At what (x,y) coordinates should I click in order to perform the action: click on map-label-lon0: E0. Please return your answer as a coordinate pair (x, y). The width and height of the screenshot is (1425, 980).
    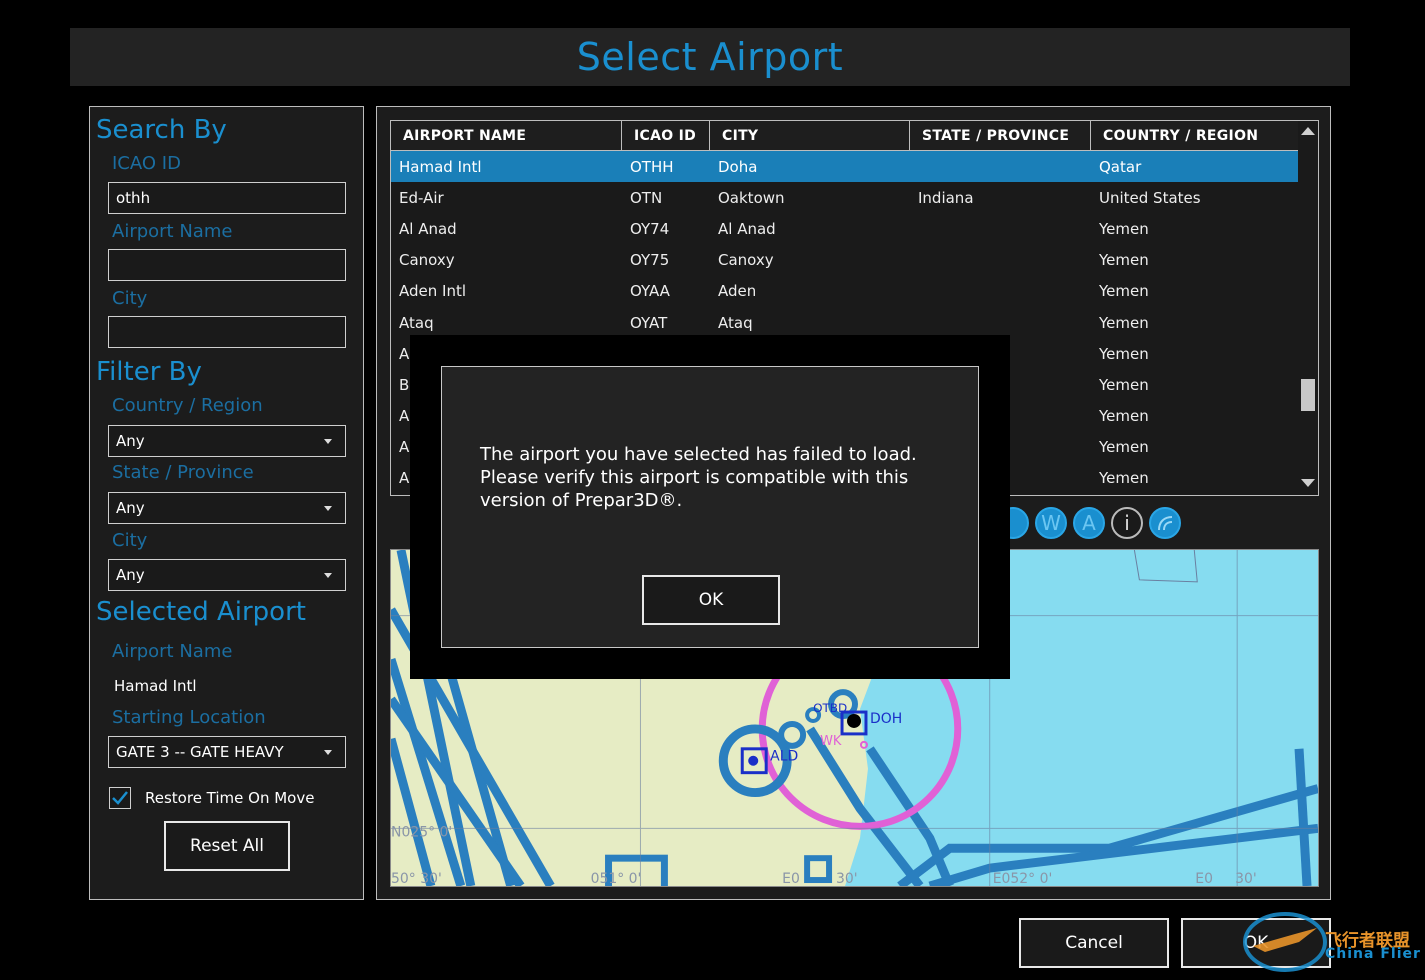
    Looking at the image, I should click on (791, 878).